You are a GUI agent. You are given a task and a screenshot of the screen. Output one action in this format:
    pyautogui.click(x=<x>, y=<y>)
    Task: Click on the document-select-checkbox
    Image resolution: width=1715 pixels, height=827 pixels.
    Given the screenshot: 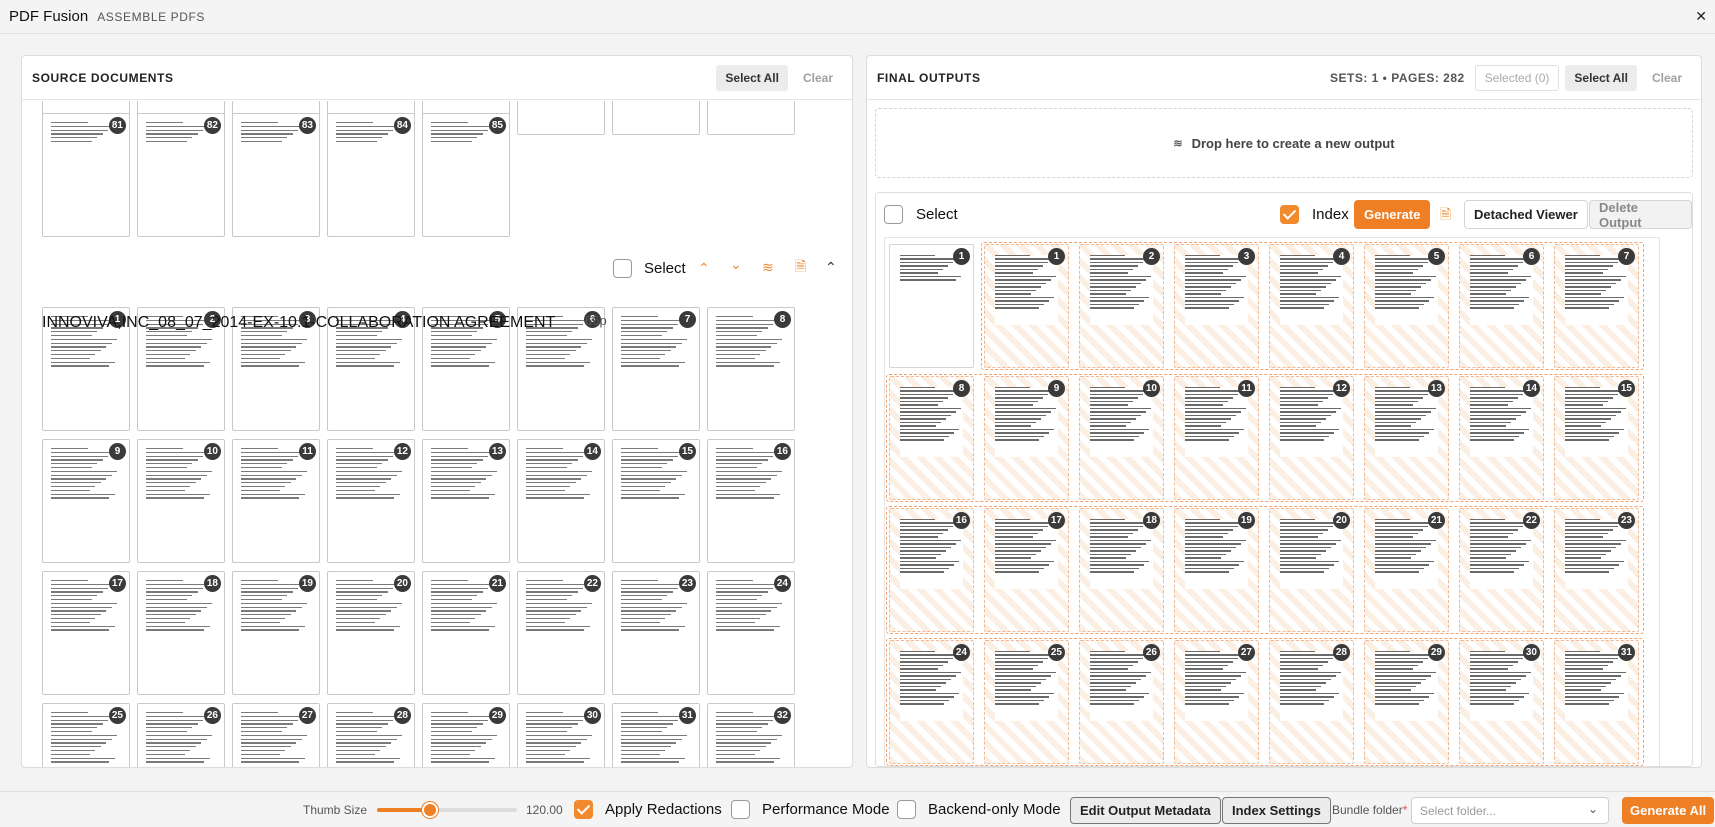 What is the action you would take?
    pyautogui.click(x=622, y=268)
    